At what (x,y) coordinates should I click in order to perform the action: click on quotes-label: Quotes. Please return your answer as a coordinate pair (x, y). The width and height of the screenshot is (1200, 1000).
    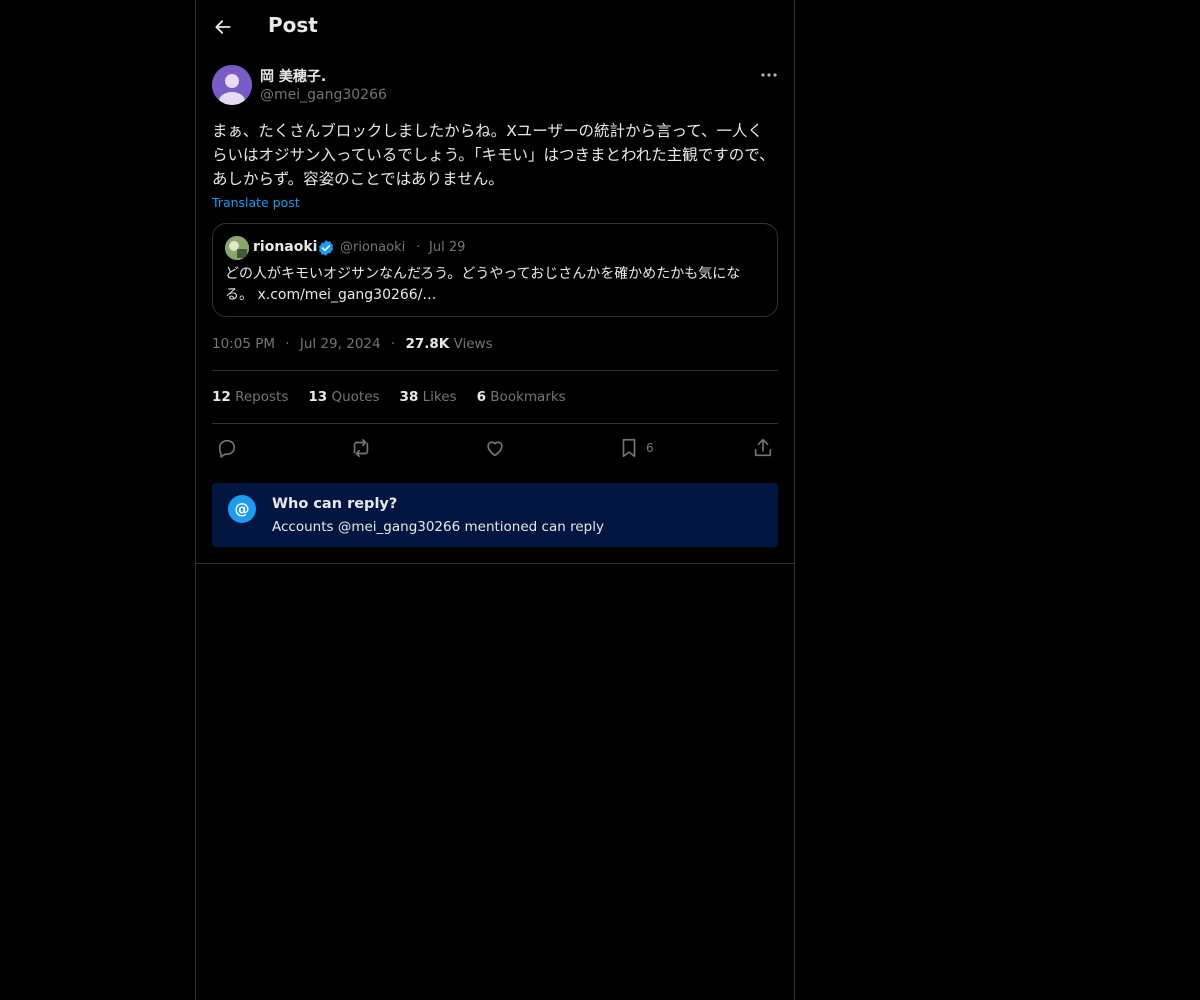
    Looking at the image, I should click on (355, 397).